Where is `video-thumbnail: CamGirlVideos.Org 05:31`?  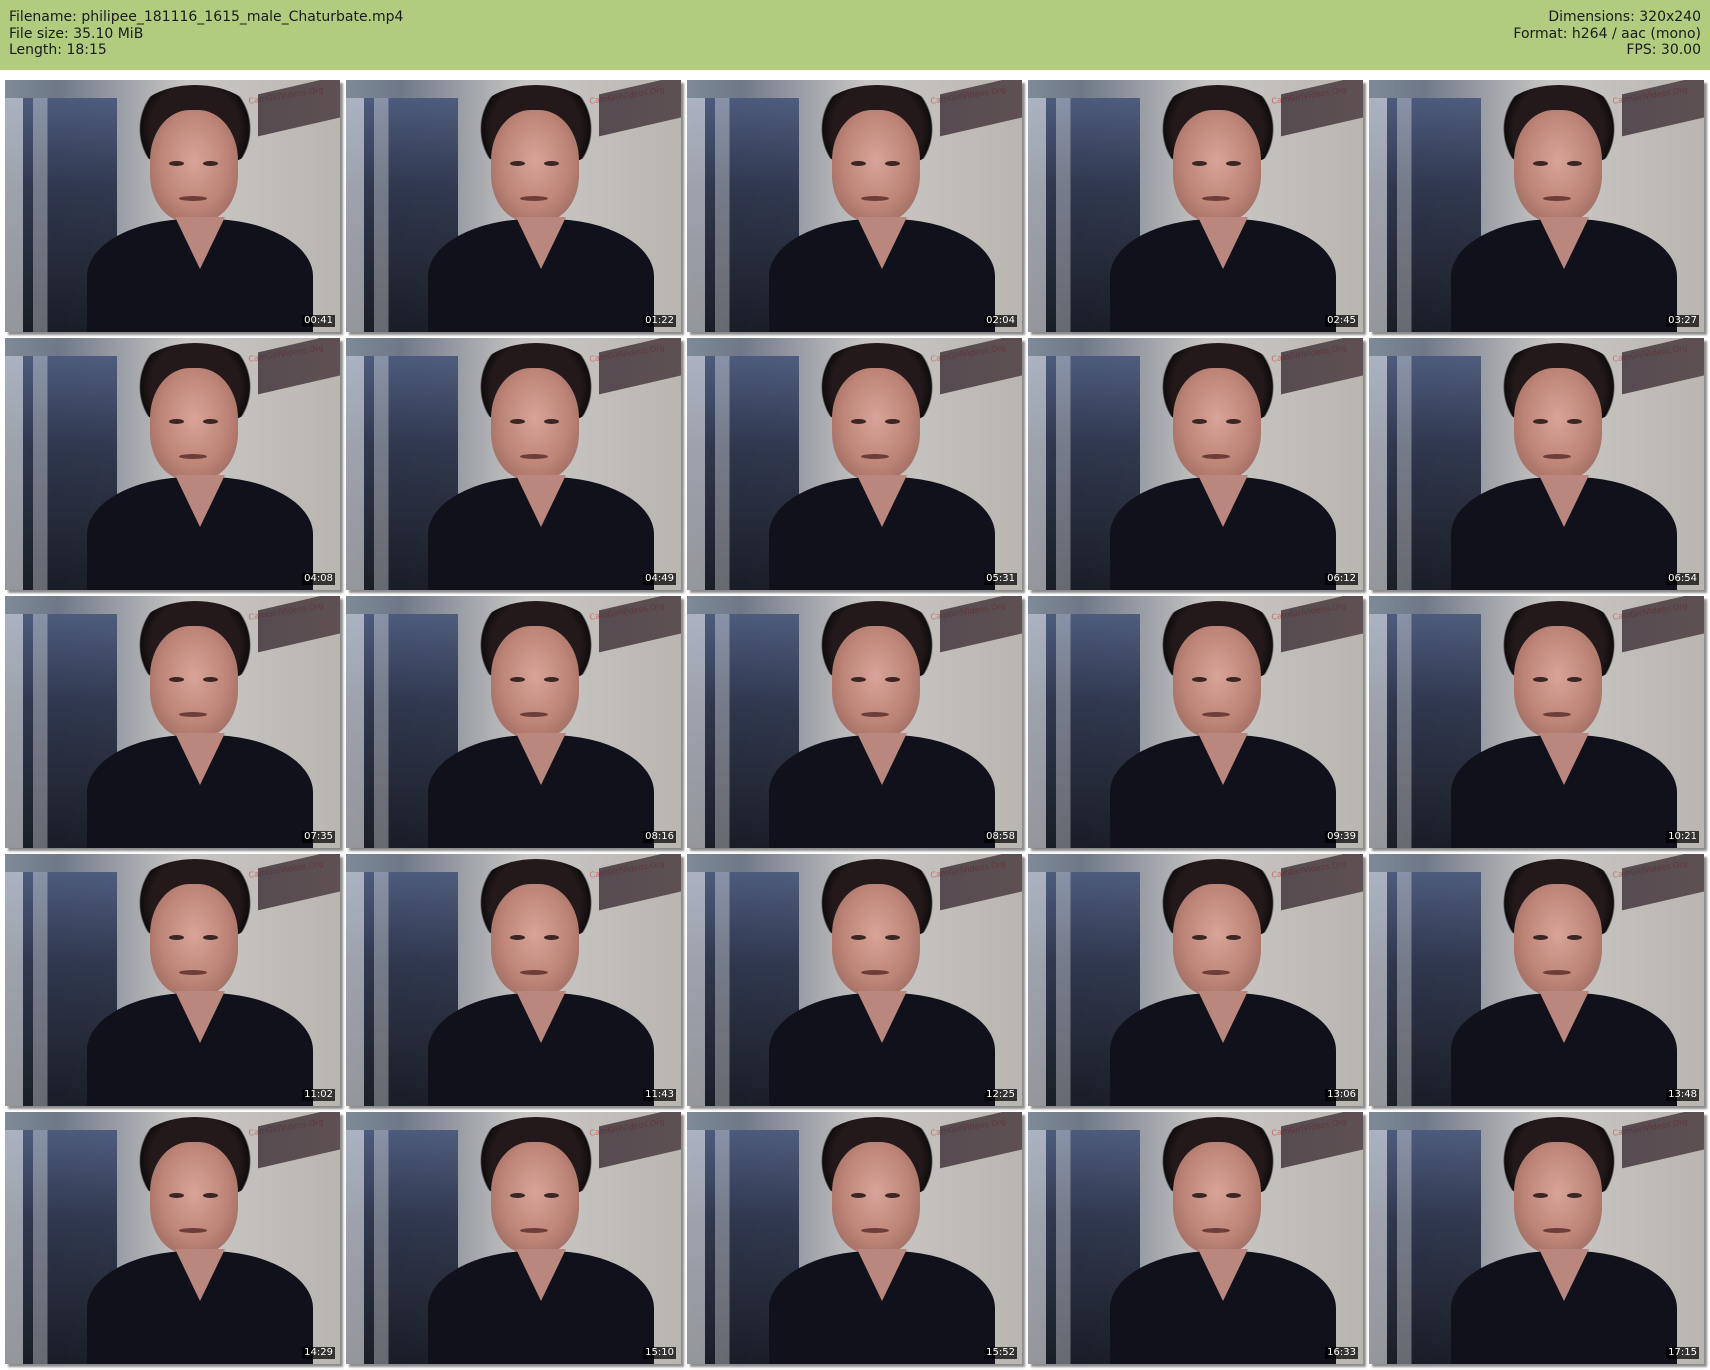 video-thumbnail: CamGirlVideos.Org 05:31 is located at coordinates (854, 464).